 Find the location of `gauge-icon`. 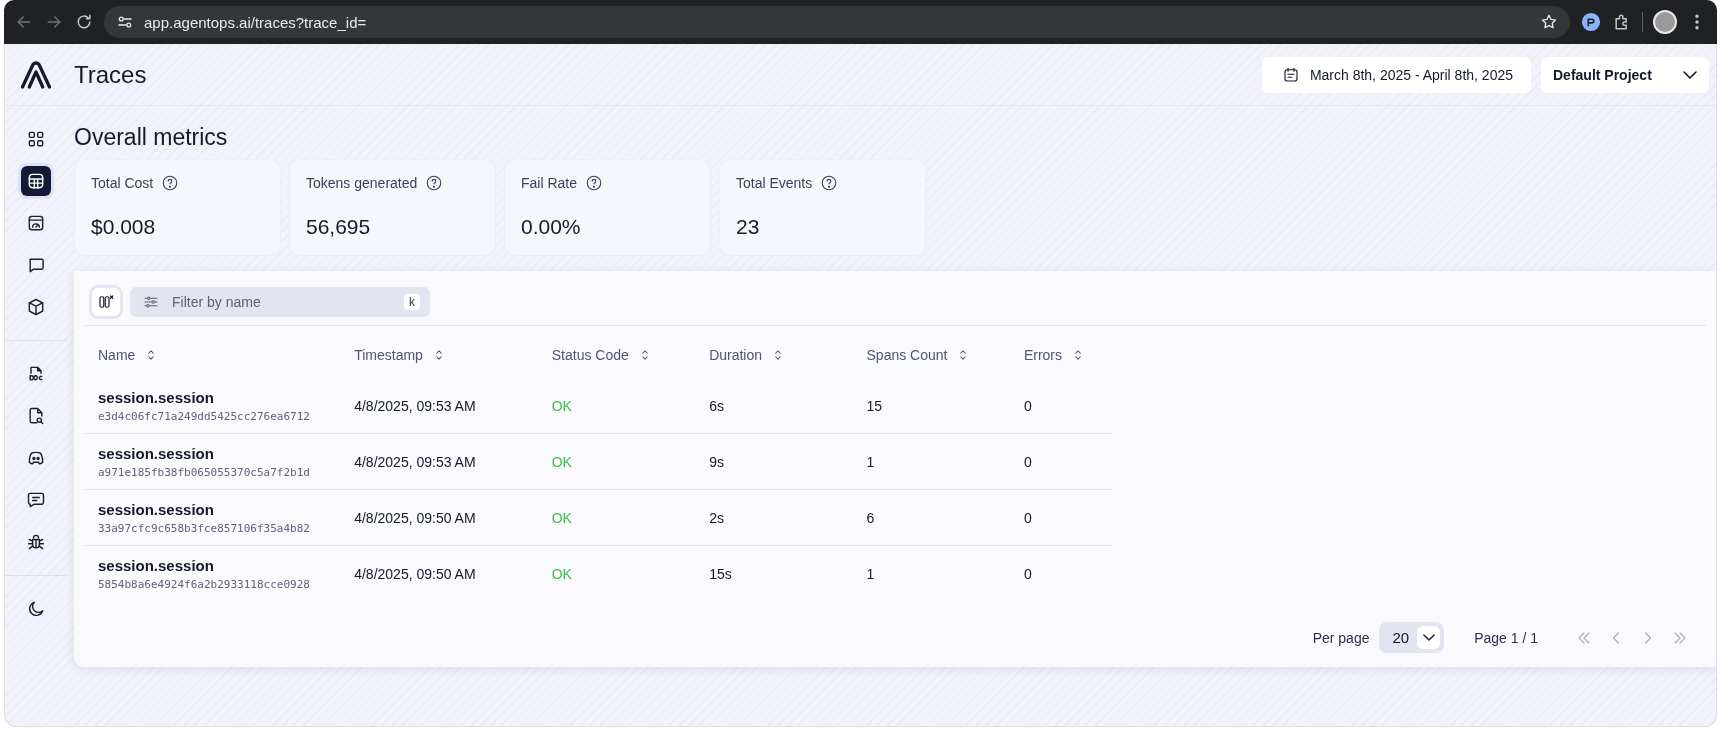

gauge-icon is located at coordinates (36, 223).